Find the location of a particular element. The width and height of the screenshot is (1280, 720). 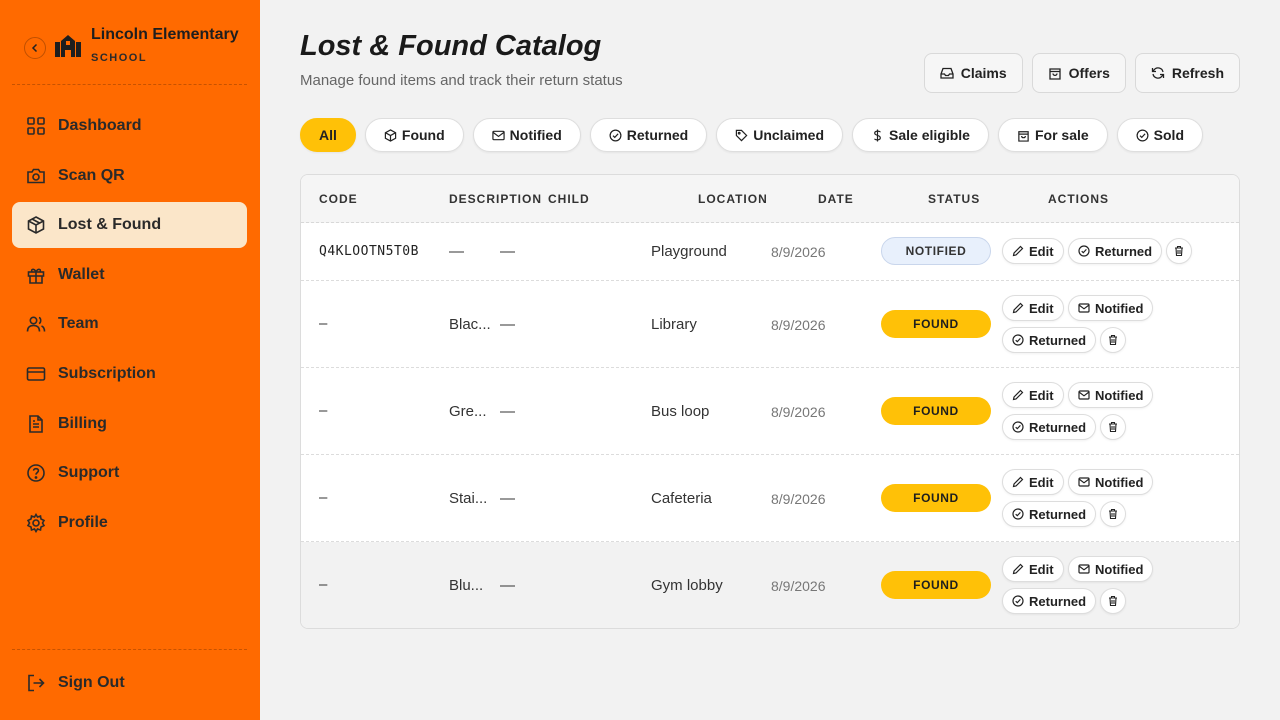

pencil-icon is located at coordinates (1018, 482).